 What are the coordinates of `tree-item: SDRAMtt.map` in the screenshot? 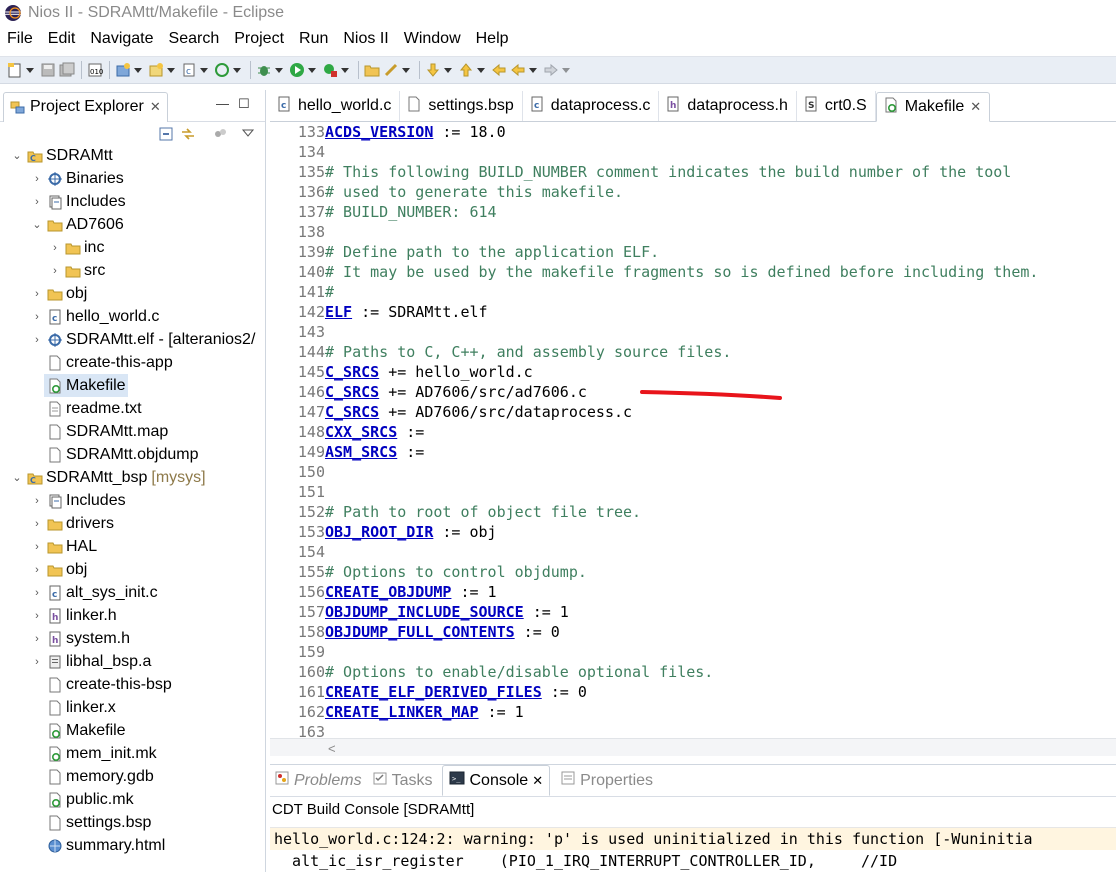 It's located at (99, 431).